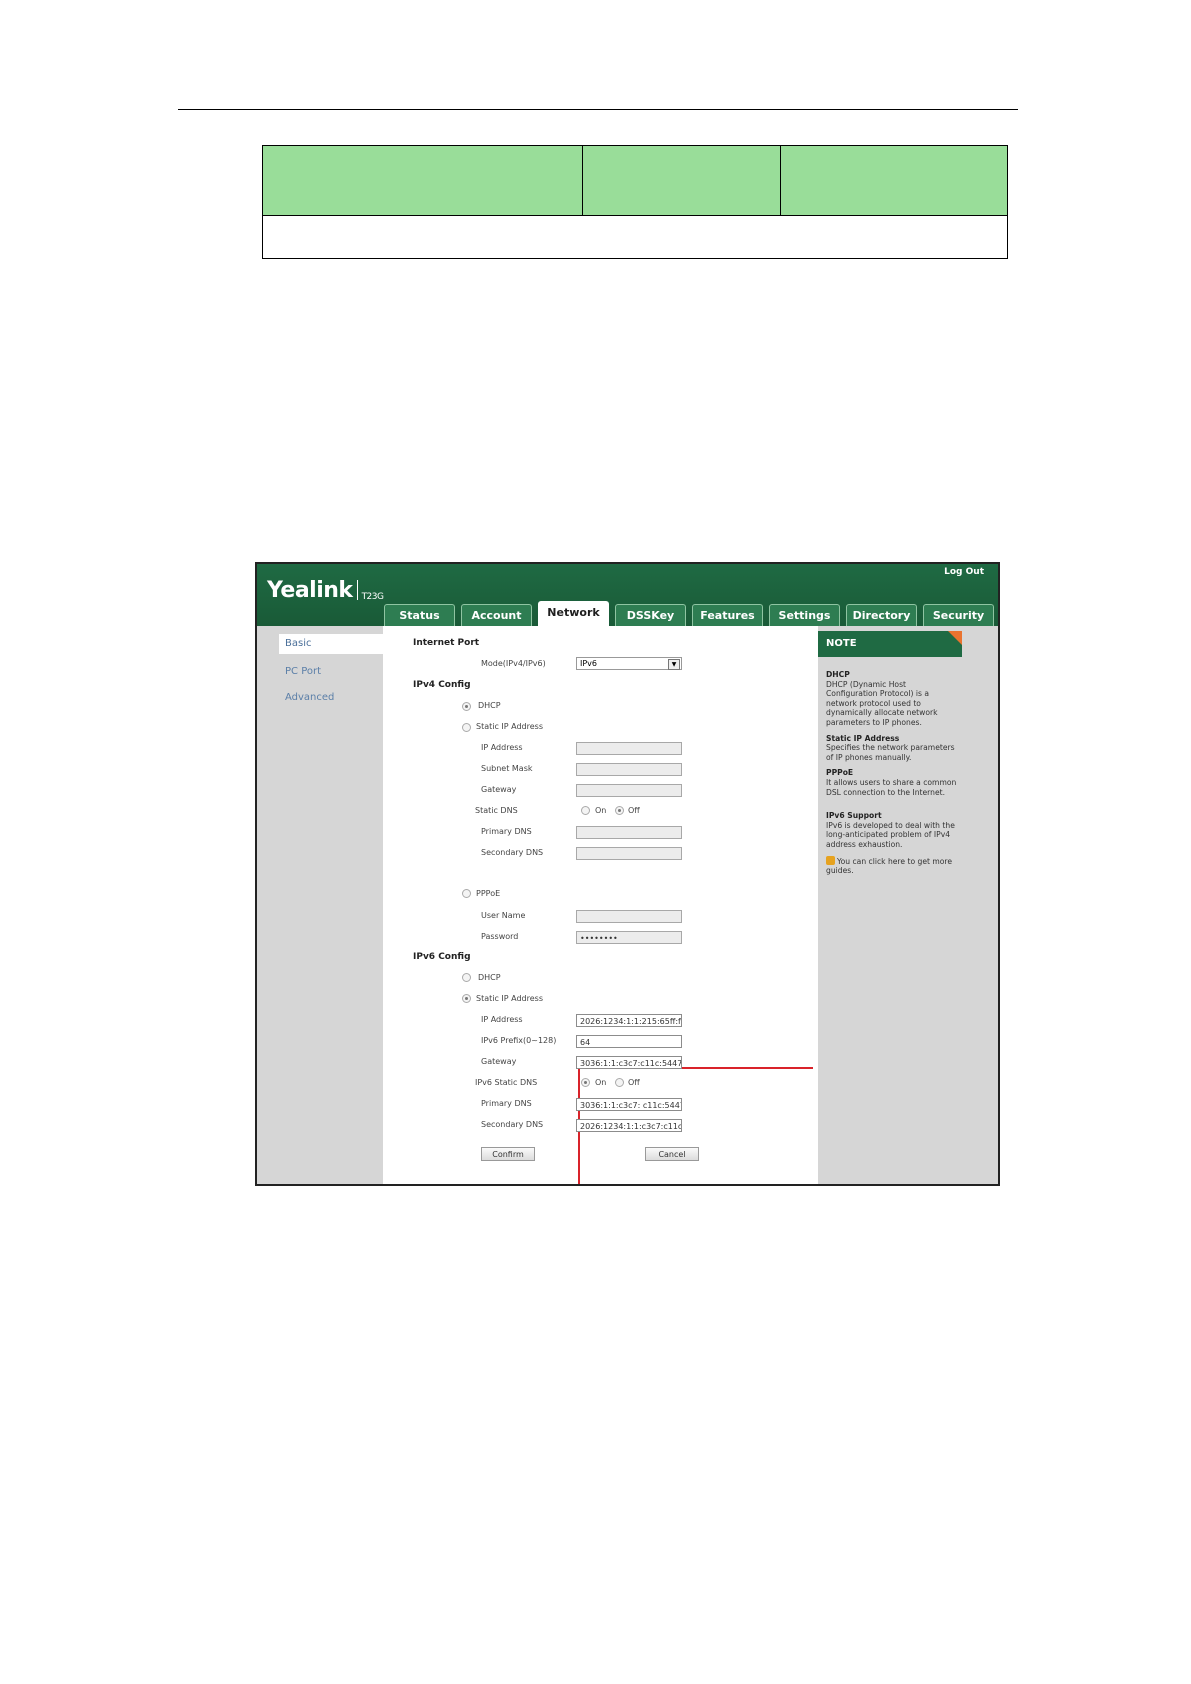 The height and width of the screenshot is (1684, 1191). I want to click on header-cell-permitted-values, so click(681, 180).